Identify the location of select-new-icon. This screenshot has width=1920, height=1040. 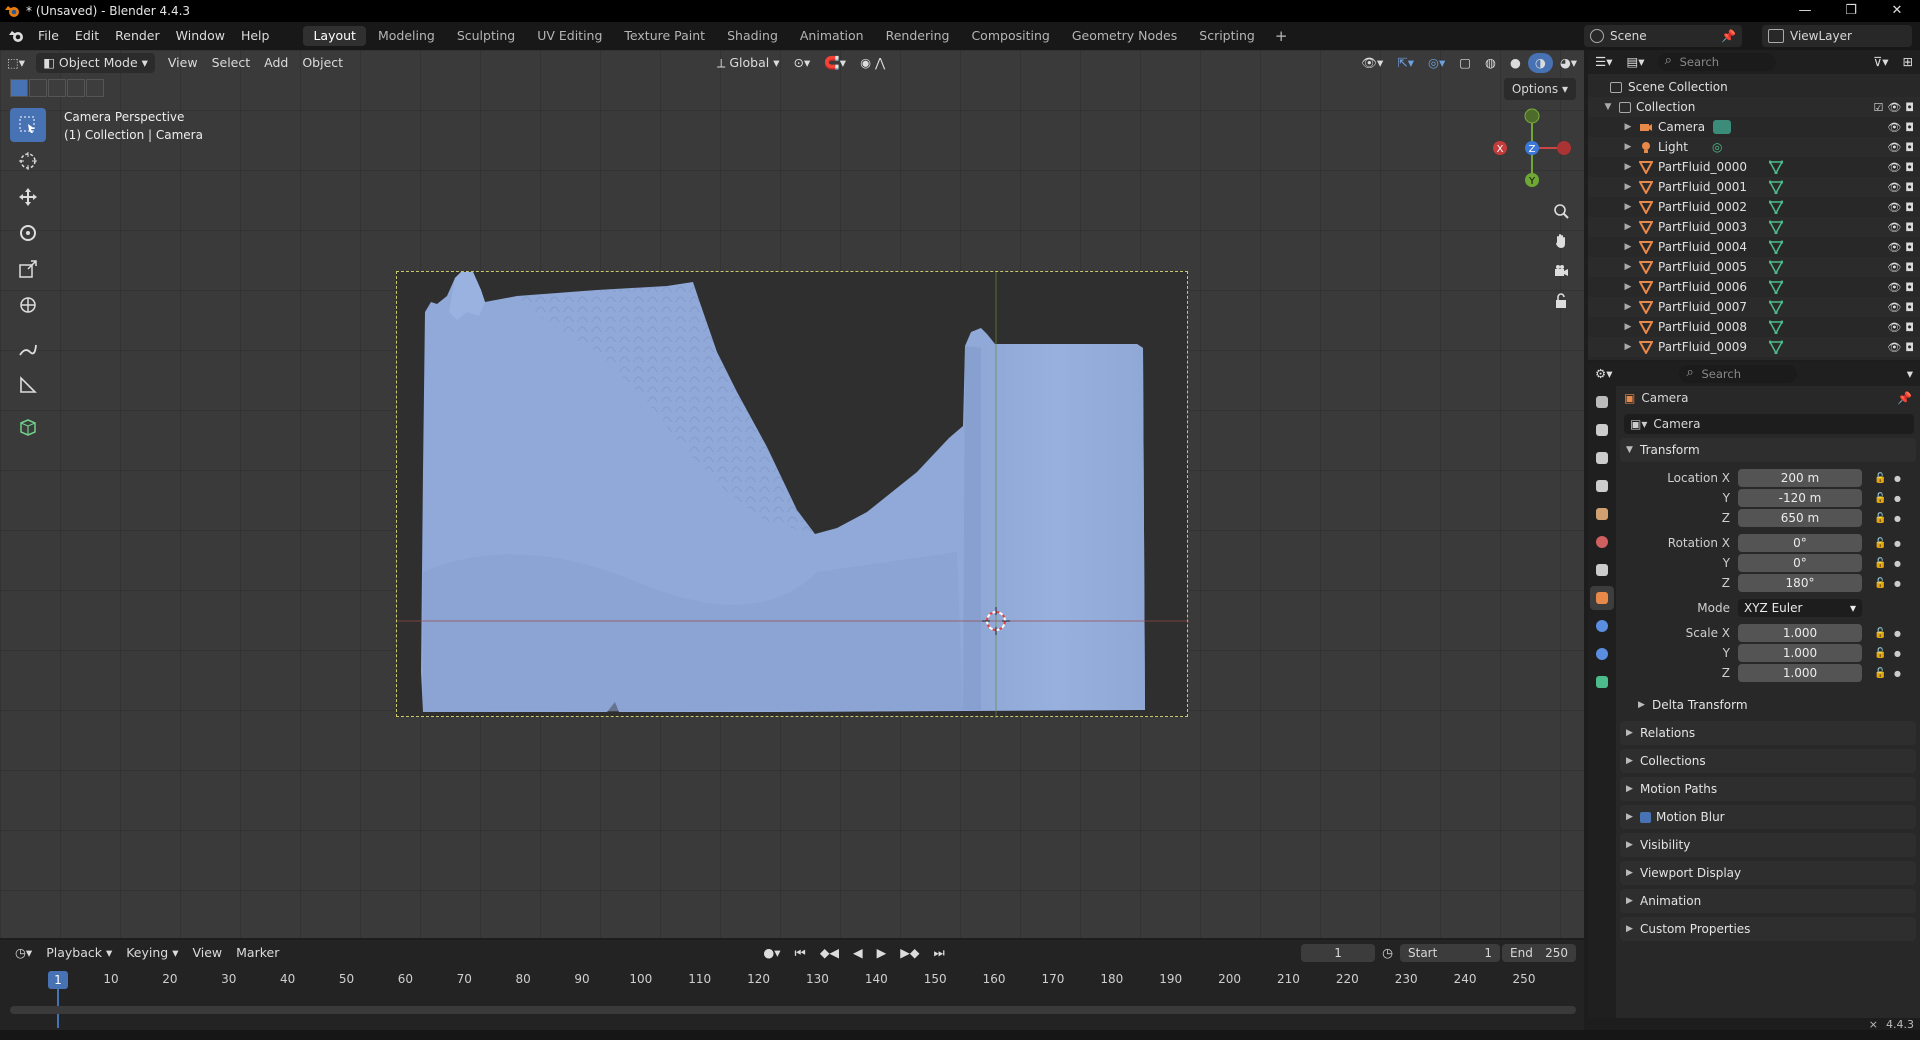
(19, 88).